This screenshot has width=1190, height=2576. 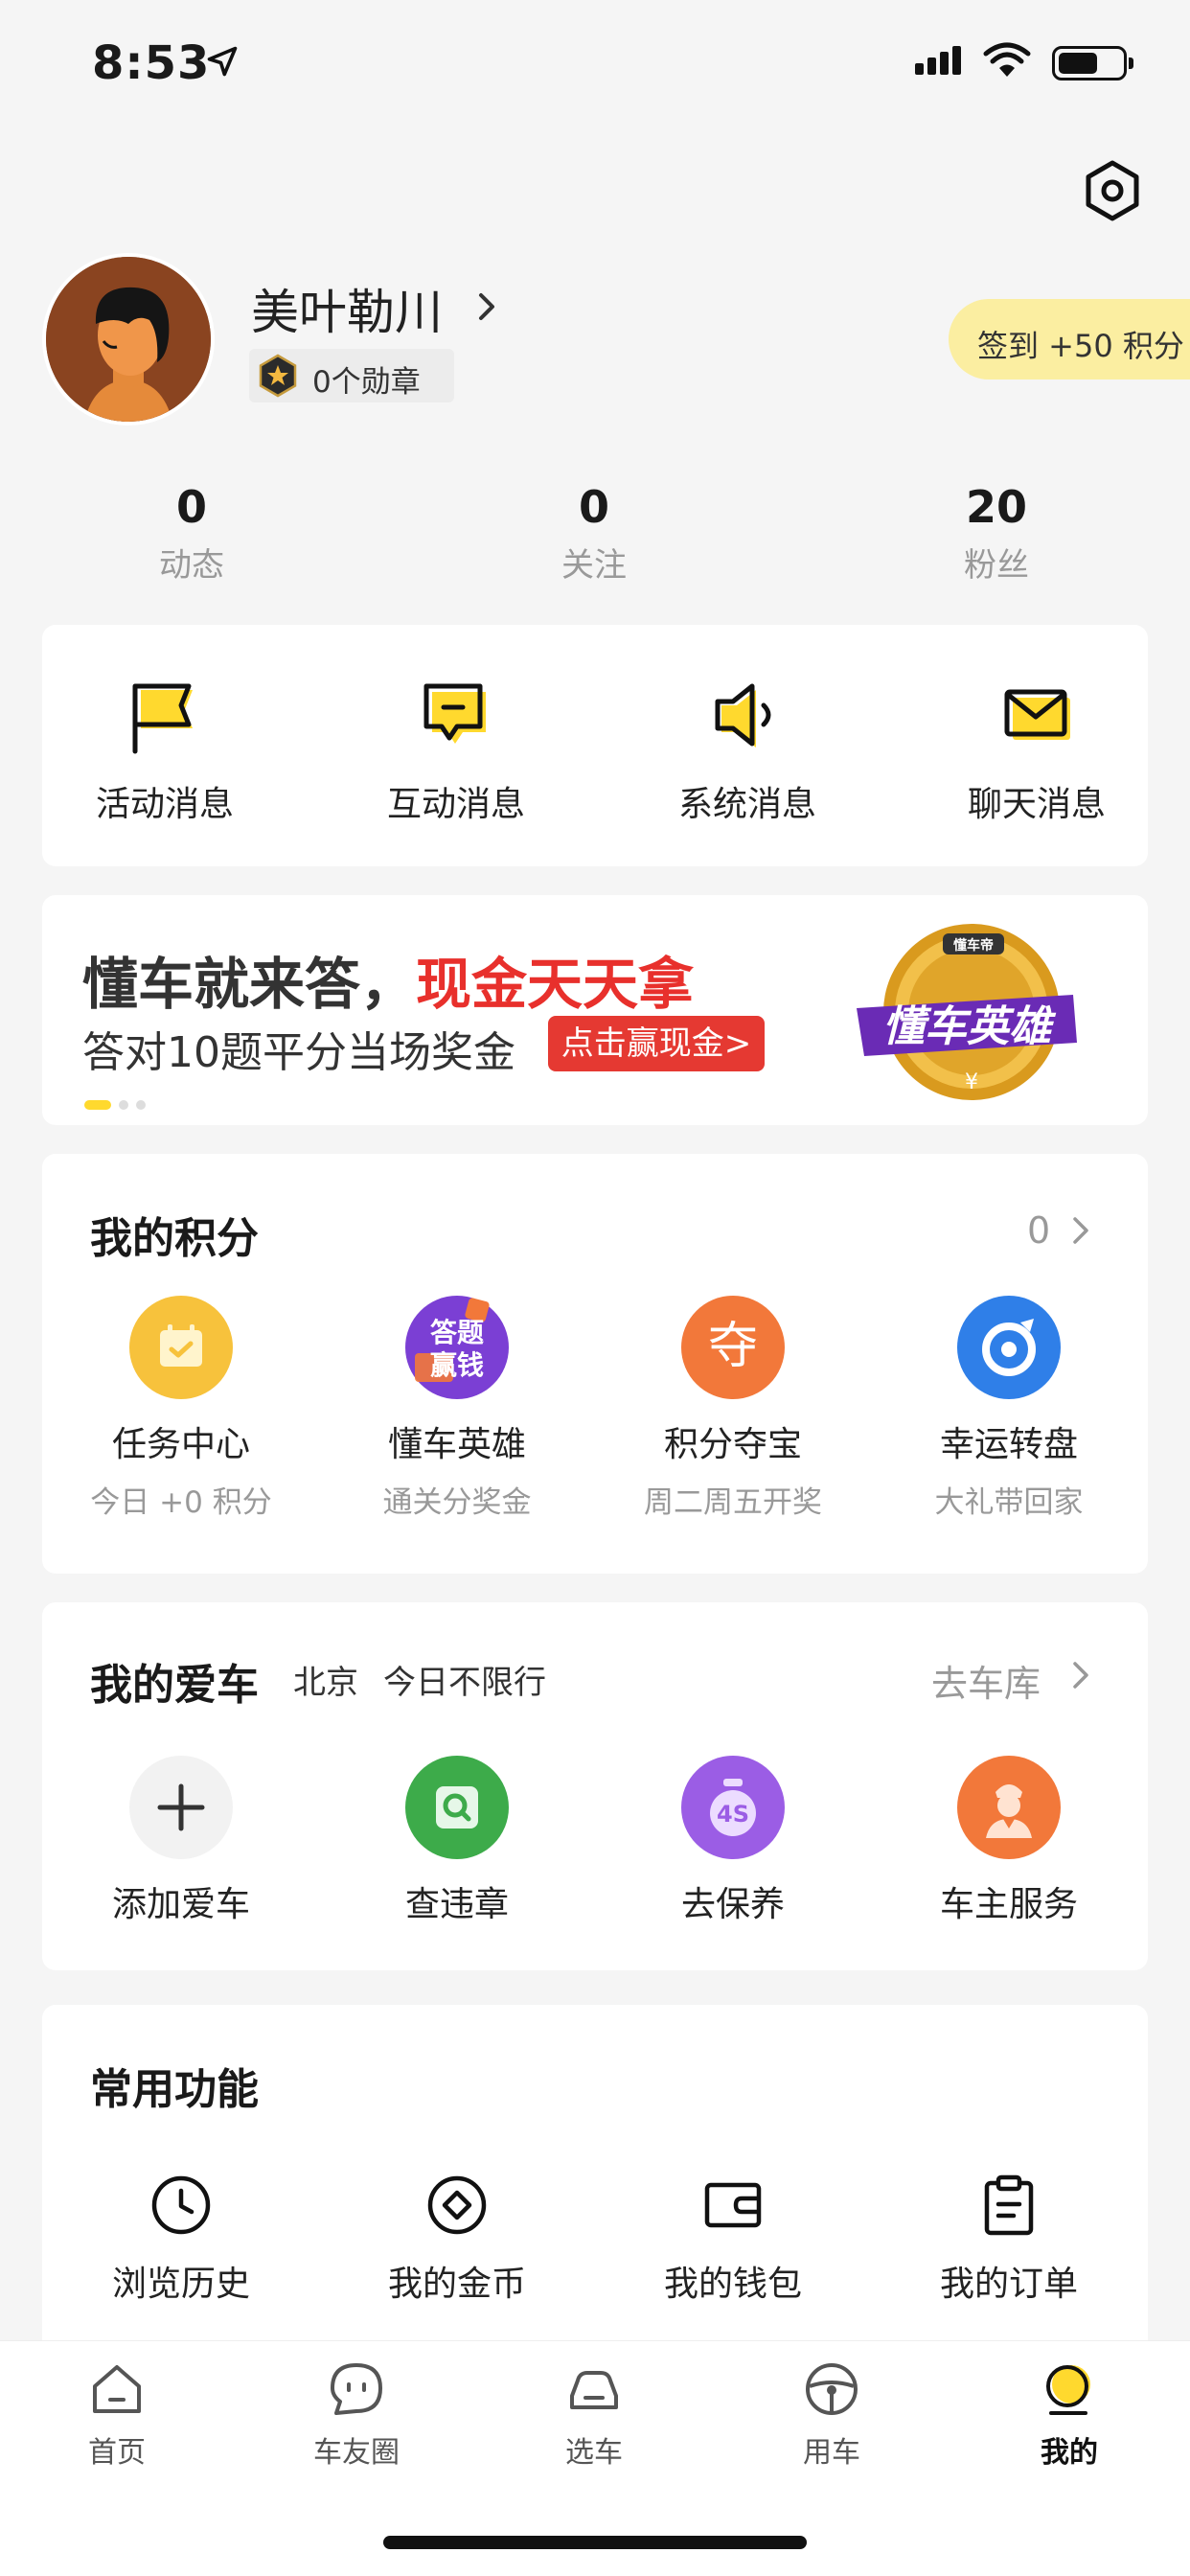 What do you see at coordinates (595, 2542) in the screenshot?
I see `home-indicator` at bounding box center [595, 2542].